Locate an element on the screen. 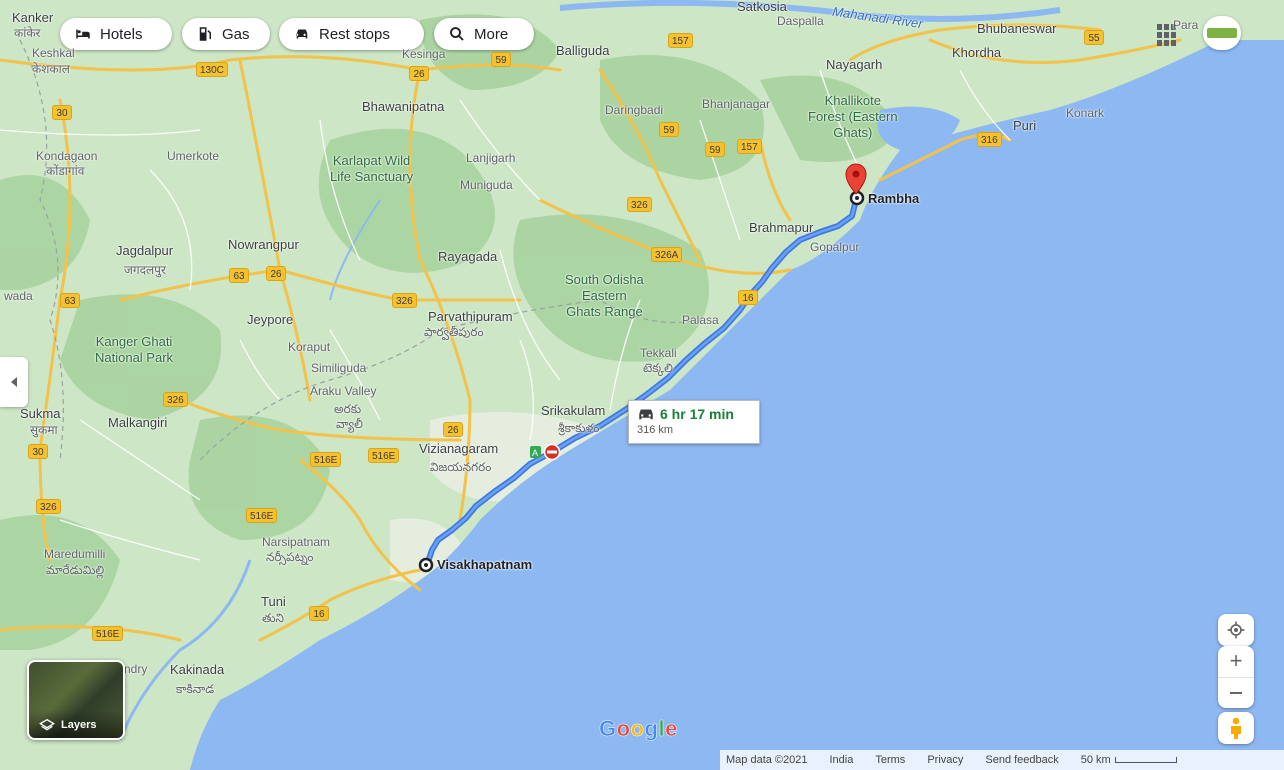 Image resolution: width=1284 pixels, height=770 pixels. chevron-left-icon is located at coordinates (14, 382).